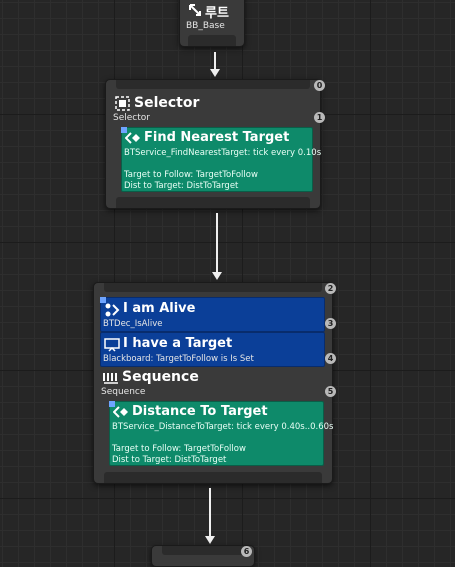 This screenshot has height=567, width=455. Describe the element at coordinates (159, 308) in the screenshot. I see `decorator-title: I am Alive` at that location.